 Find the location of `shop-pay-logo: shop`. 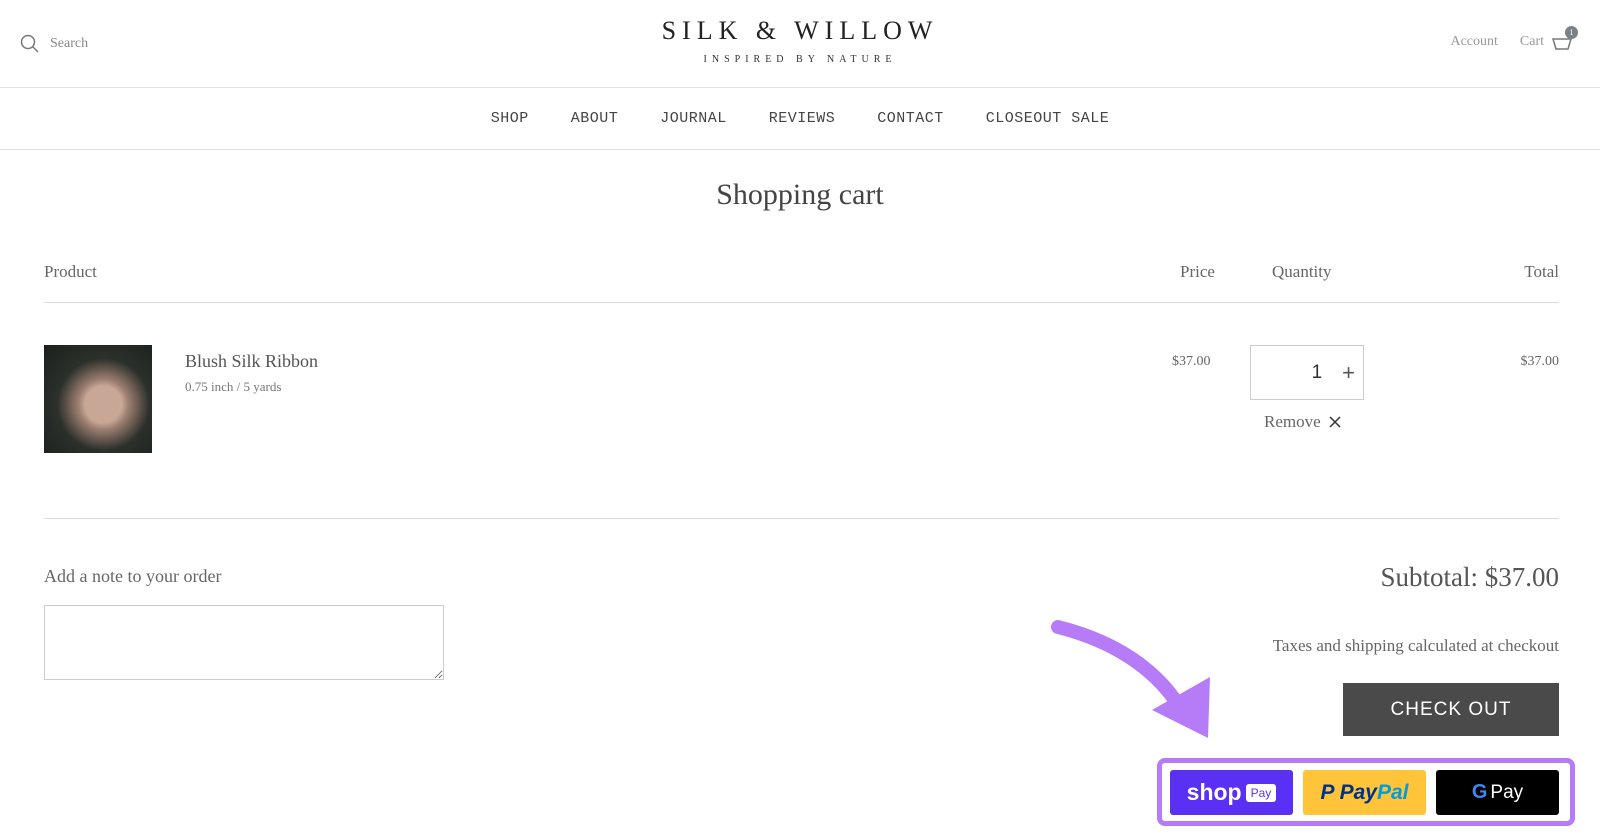

shop-pay-logo: shop is located at coordinates (1214, 792).